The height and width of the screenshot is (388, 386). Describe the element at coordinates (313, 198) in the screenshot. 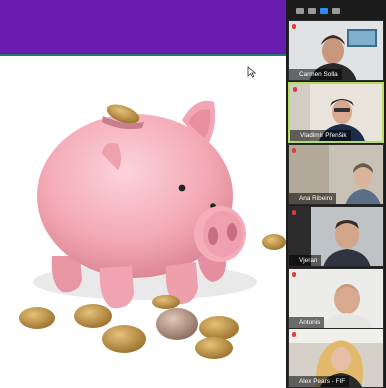

I see `participant-name: Ana Ribeiro` at that location.